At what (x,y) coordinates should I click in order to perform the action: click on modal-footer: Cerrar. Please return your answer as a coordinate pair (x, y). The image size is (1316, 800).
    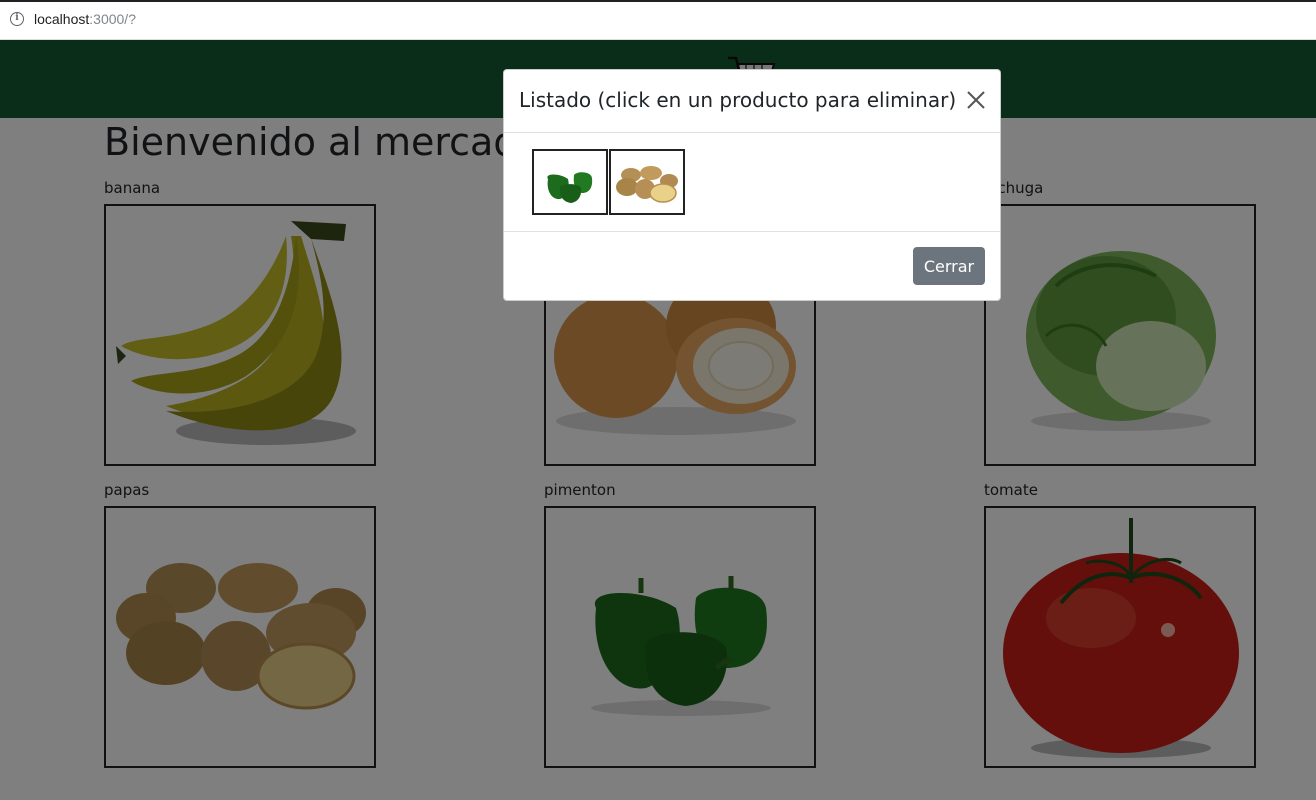
    Looking at the image, I should click on (752, 266).